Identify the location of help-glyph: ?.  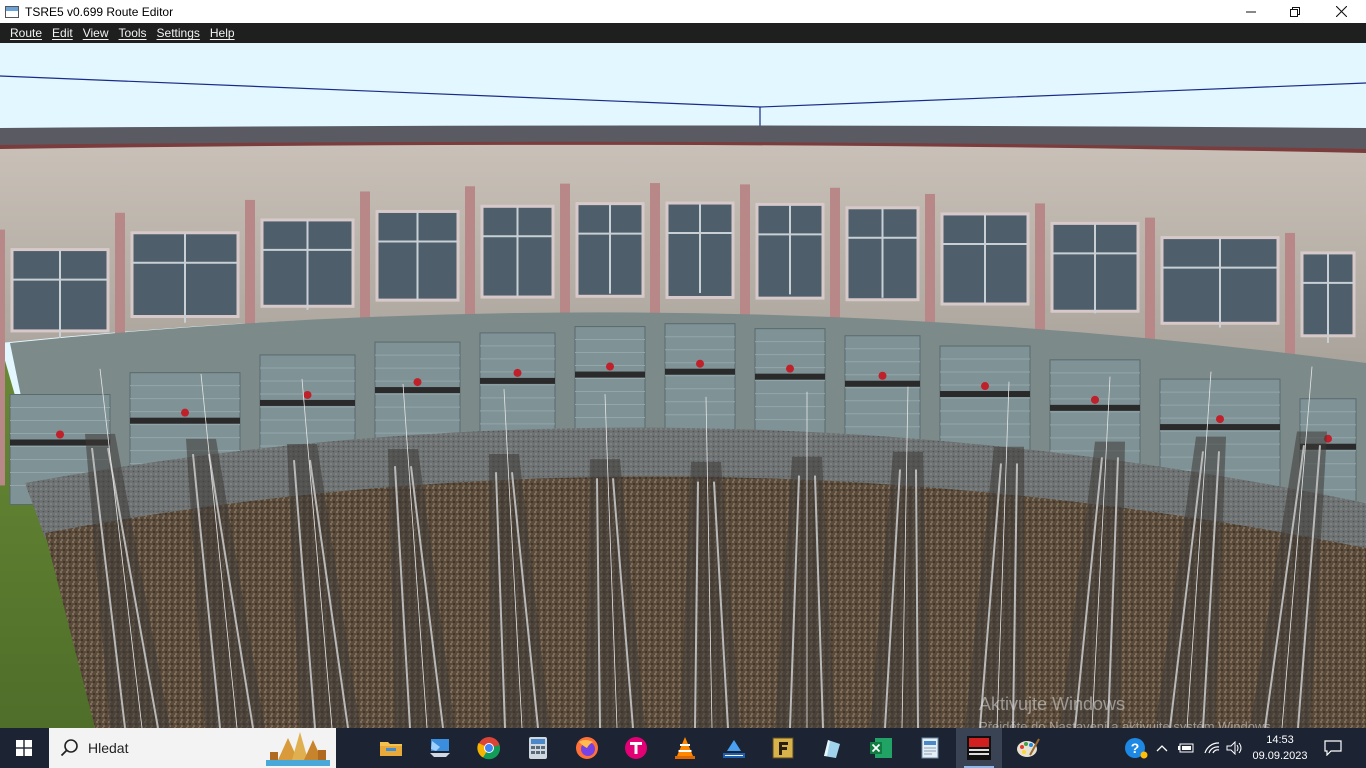
(1135, 748).